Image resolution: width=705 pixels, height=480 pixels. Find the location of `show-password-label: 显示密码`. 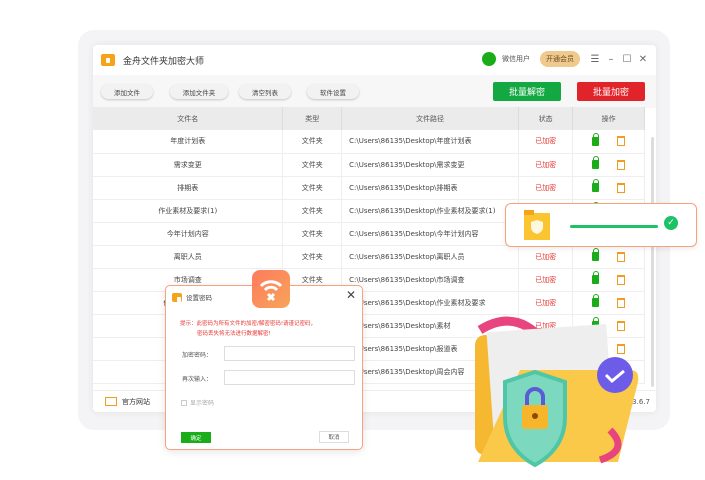

show-password-label: 显示密码 is located at coordinates (202, 403).